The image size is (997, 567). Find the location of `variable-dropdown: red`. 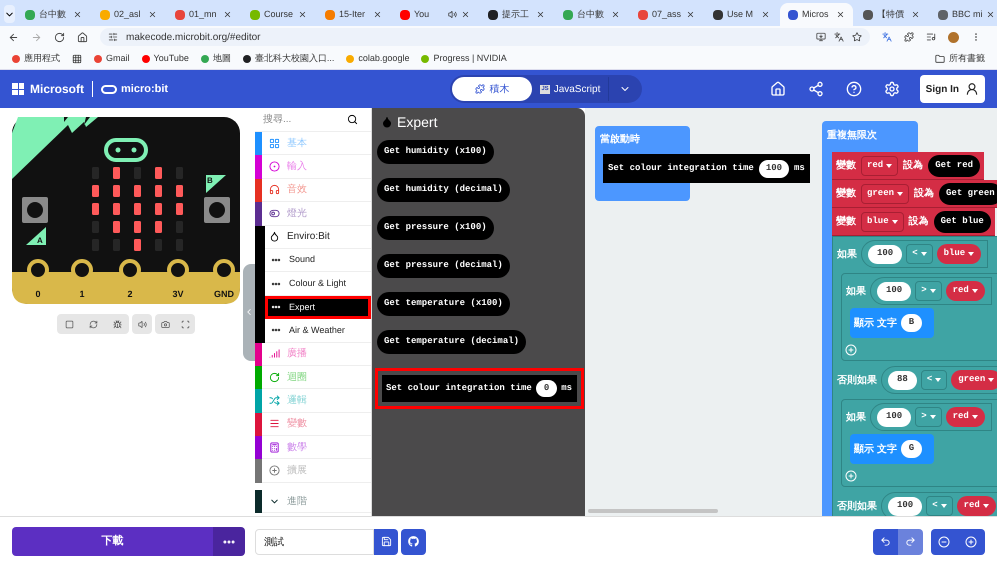

variable-dropdown: red is located at coordinates (879, 166).